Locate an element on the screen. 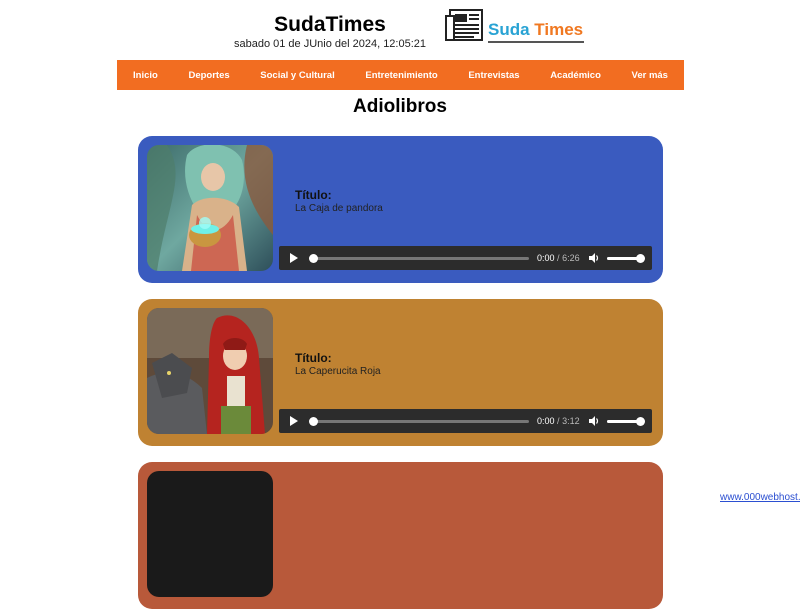 This screenshot has height=609, width=800. nav-item-inicio: Inicio is located at coordinates (145, 75).